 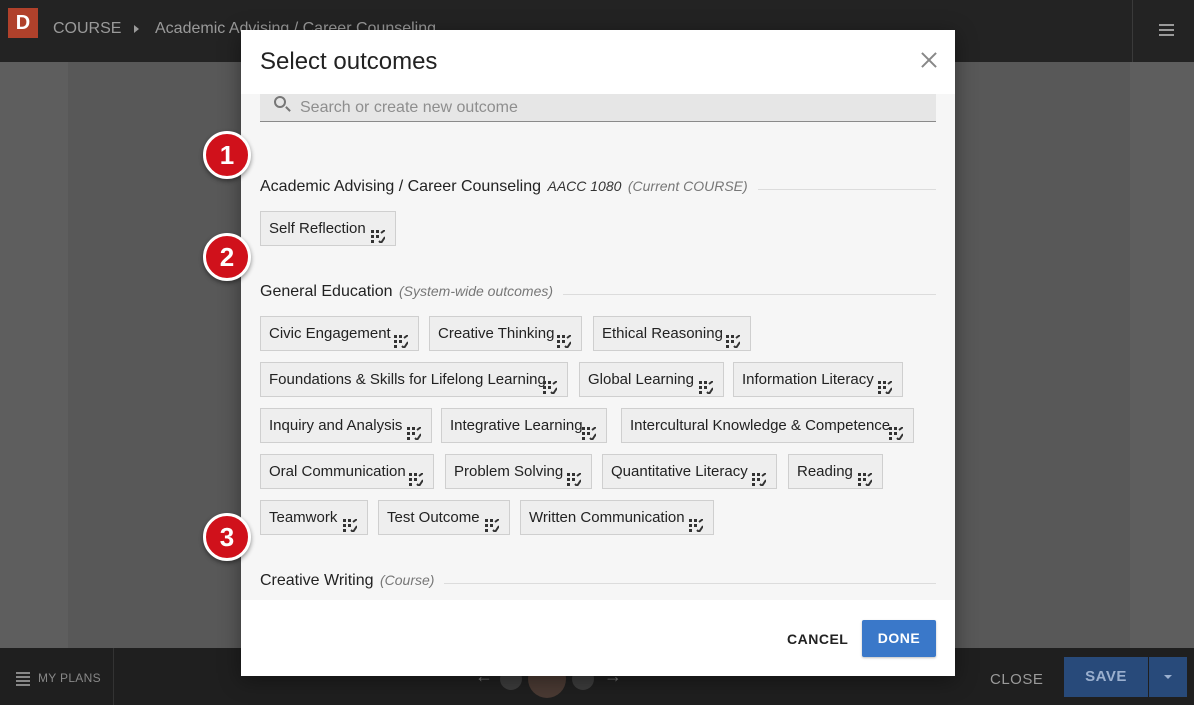 What do you see at coordinates (336, 425) in the screenshot?
I see `outcome-chip-label: Inquiry and Analysis` at bounding box center [336, 425].